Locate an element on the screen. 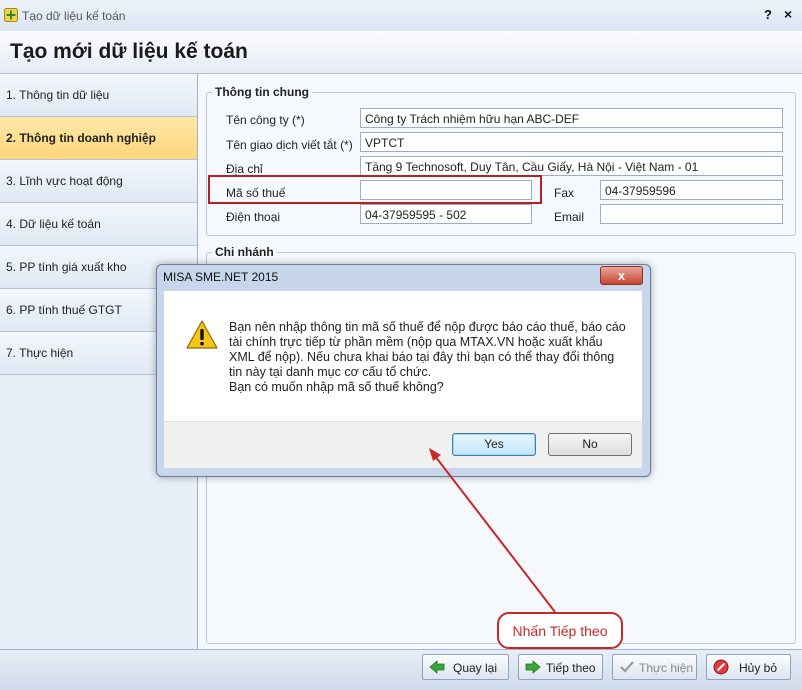  email-label: Email is located at coordinates (569, 217).